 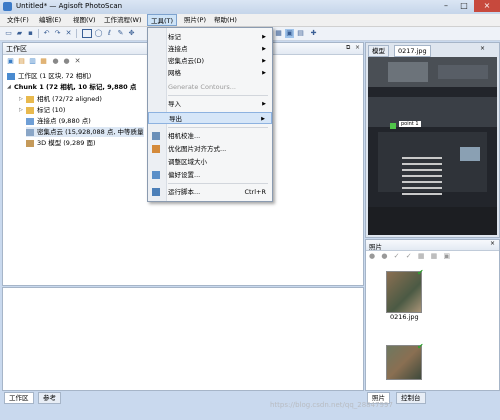 I want to click on undo-icon: ↶, so click(x=46, y=33).